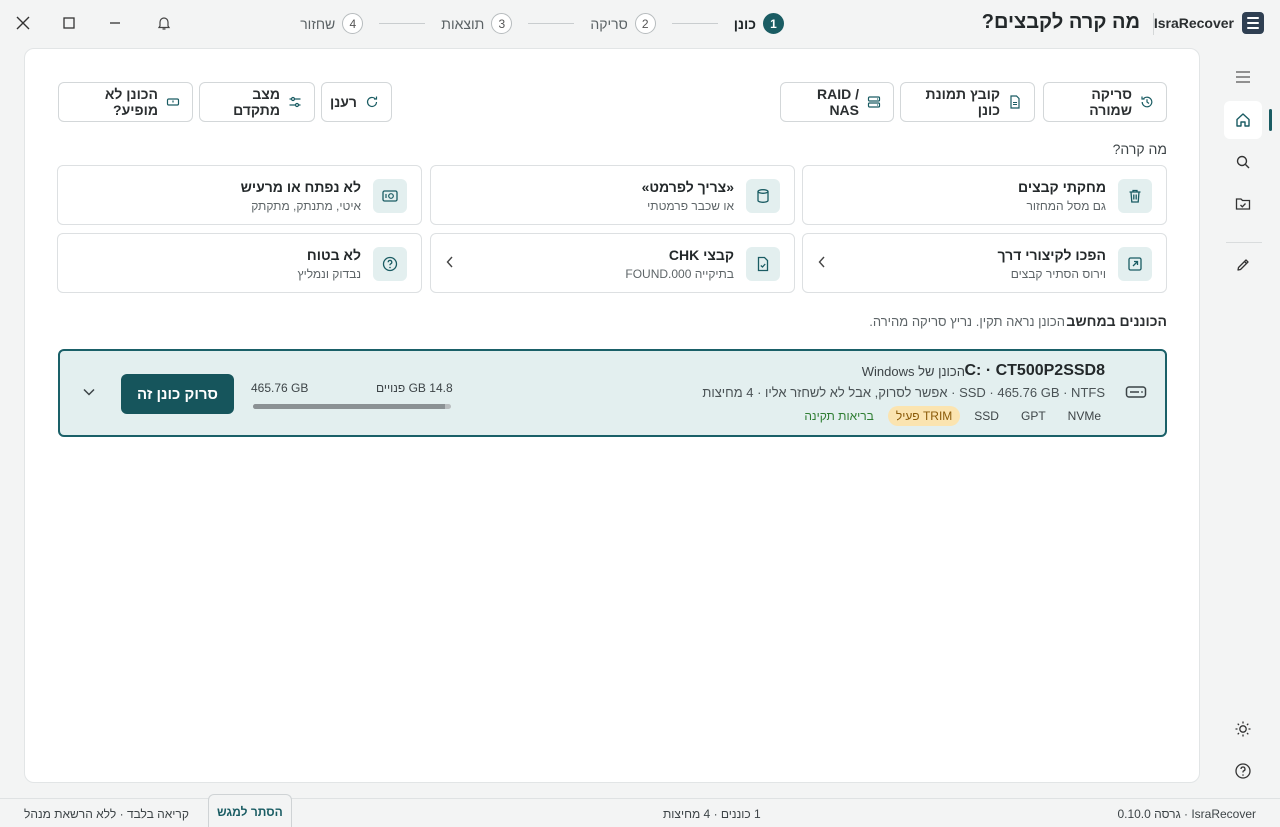  I want to click on tile-subtitle: וירוס הסתיר קבצים, so click(1058, 274).